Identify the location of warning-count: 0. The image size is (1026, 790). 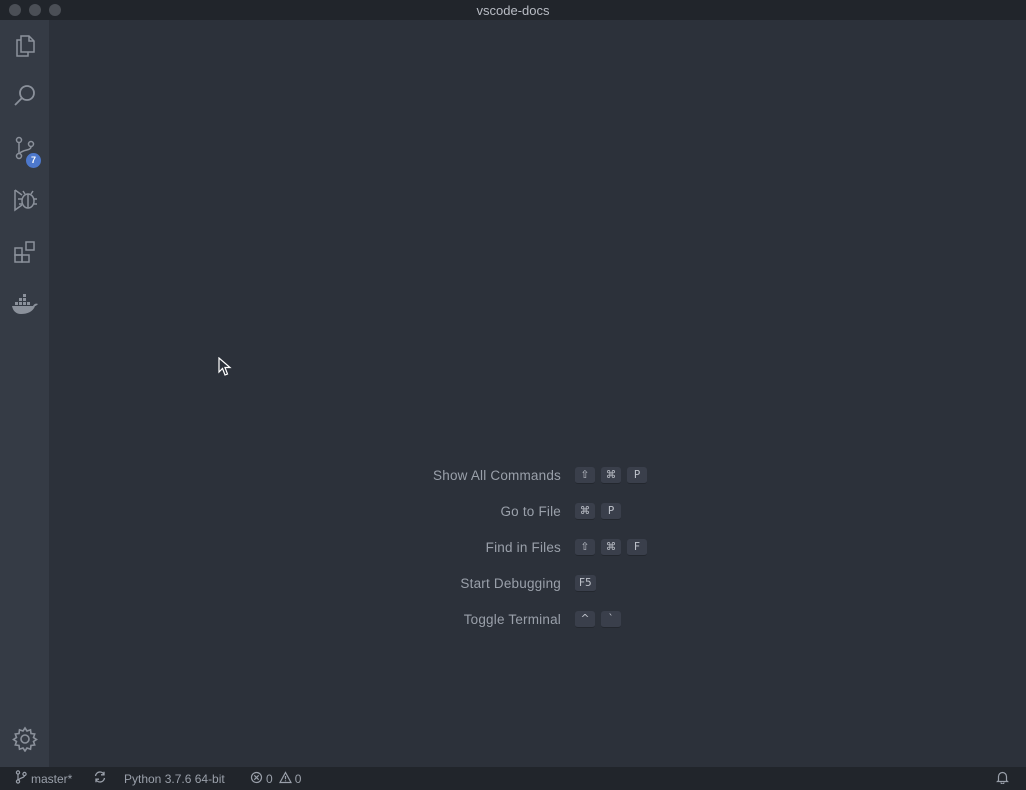
(298, 778).